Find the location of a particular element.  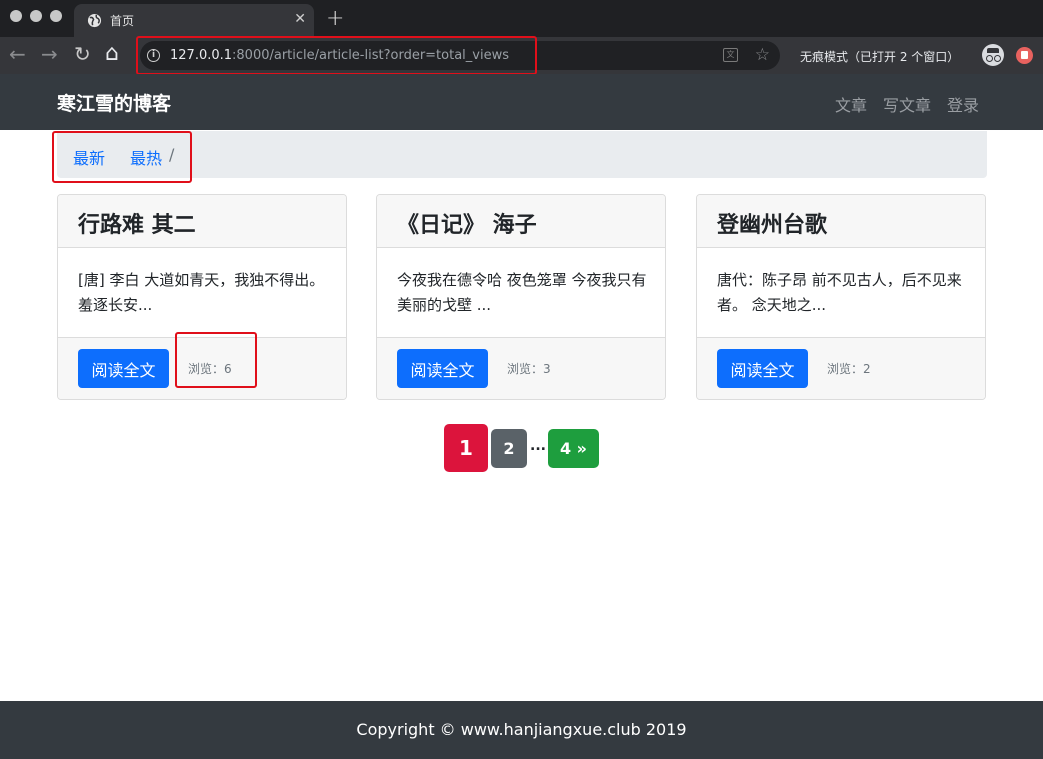

view-count: 浏览：3 is located at coordinates (529, 369).